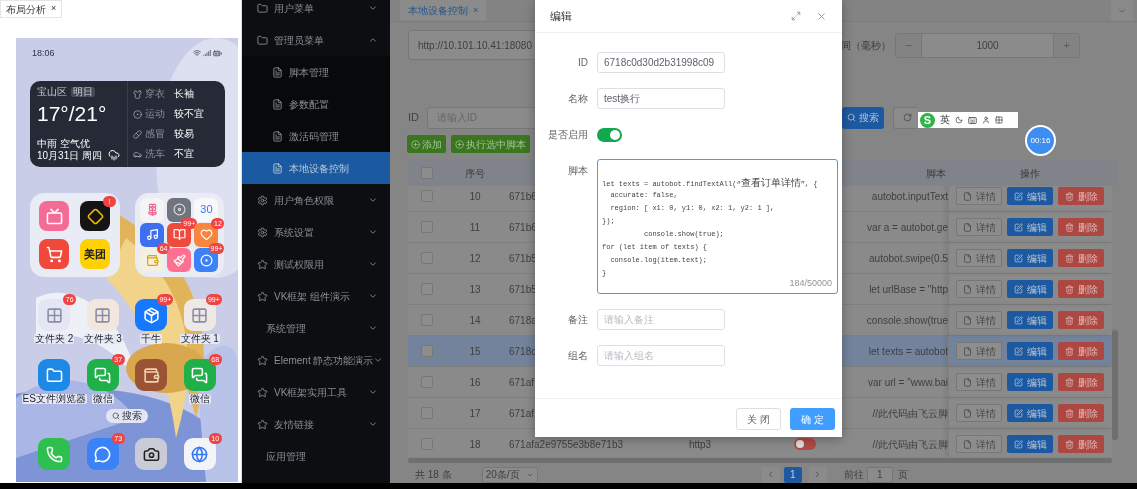 The height and width of the screenshot is (489, 1137). Describe the element at coordinates (577, 356) in the screenshot. I see `field-label: 组名` at that location.